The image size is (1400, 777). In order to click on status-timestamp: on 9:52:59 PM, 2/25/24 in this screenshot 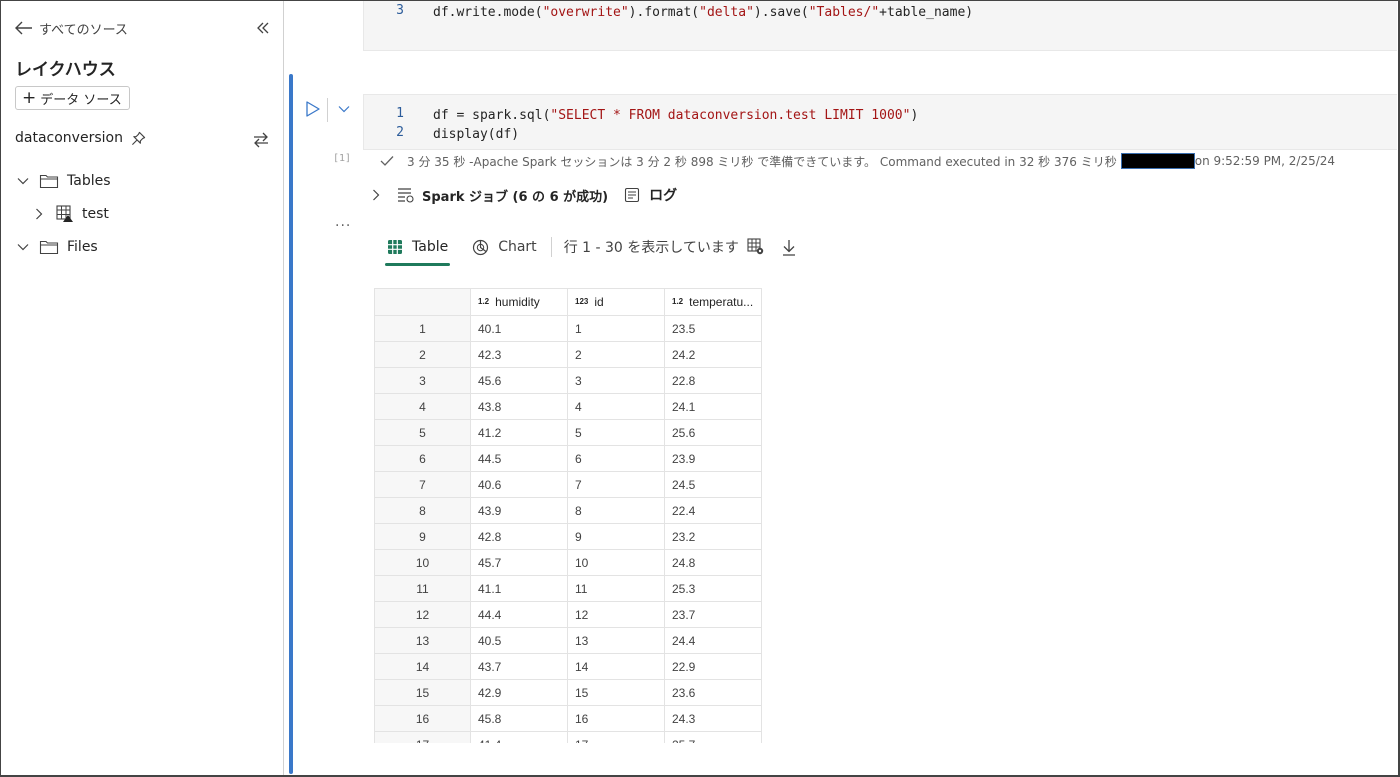, I will do `click(1265, 161)`.